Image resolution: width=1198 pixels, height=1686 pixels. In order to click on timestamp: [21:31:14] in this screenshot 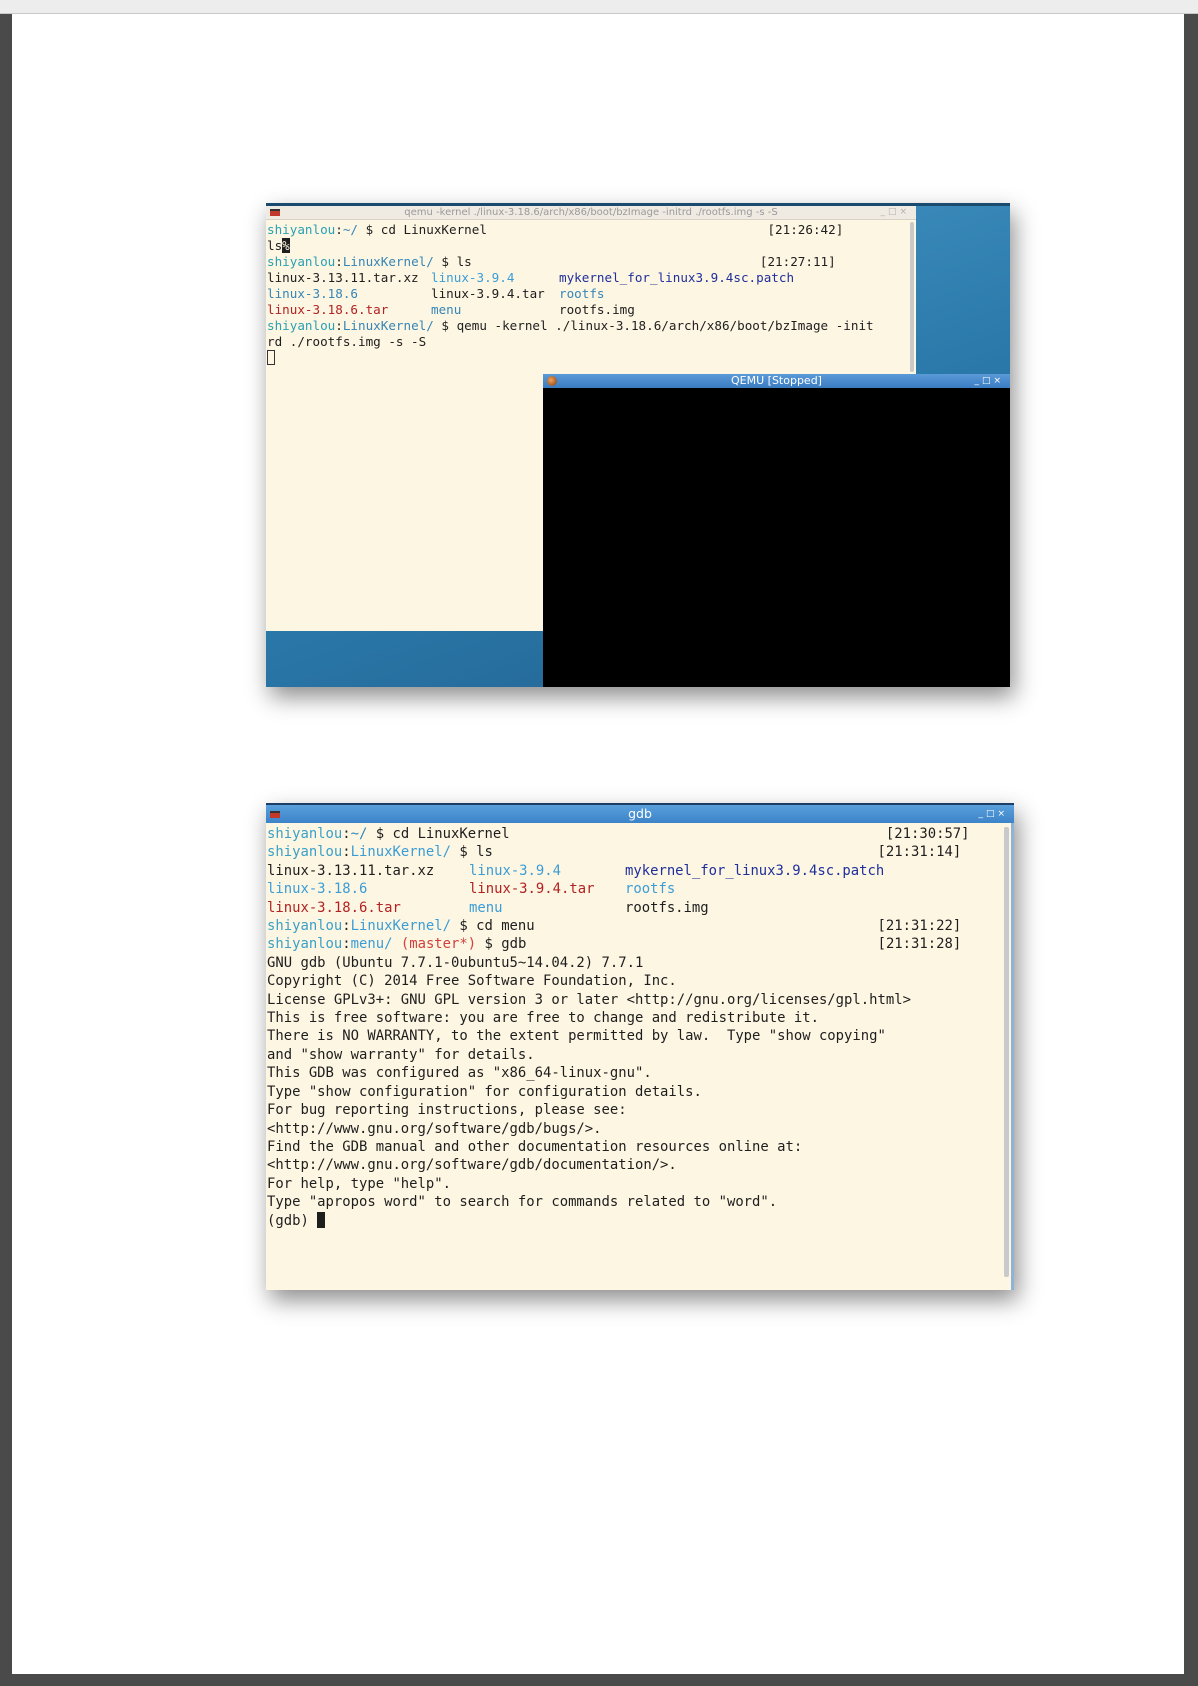, I will do `click(919, 852)`.